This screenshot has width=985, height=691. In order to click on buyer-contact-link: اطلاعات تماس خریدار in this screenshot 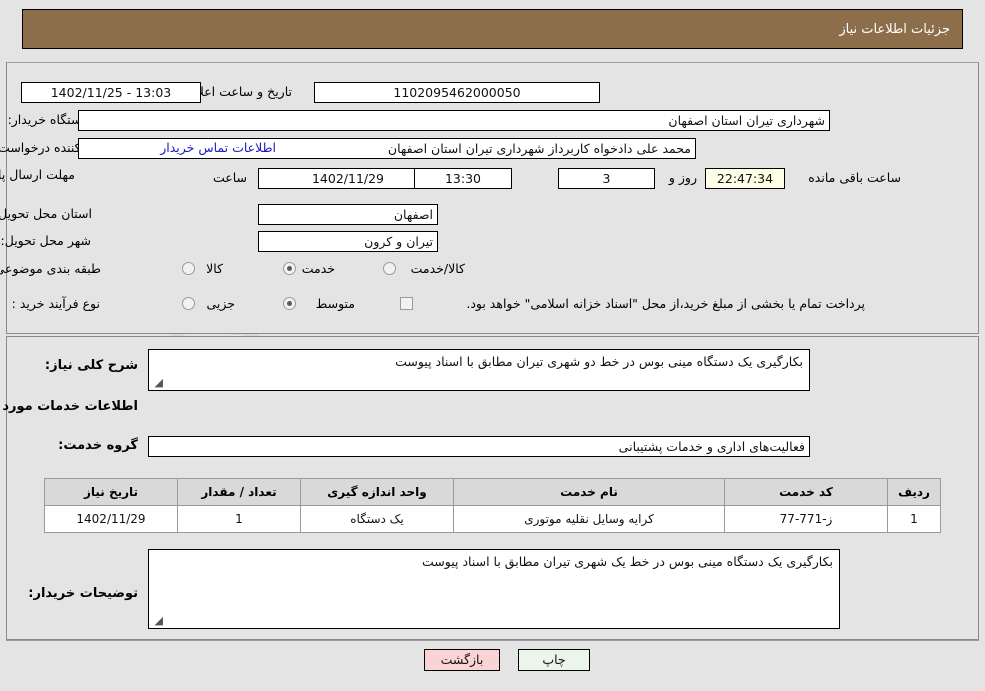, I will do `click(218, 147)`.